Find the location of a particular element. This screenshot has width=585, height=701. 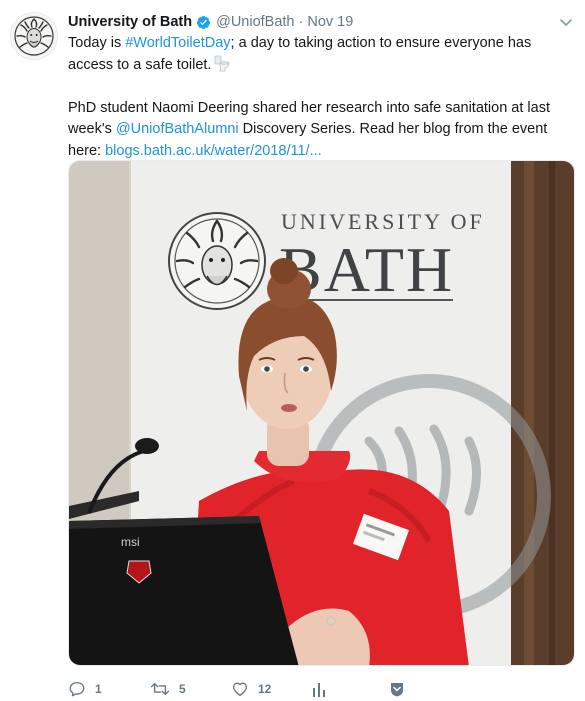

like-count: 12 is located at coordinates (265, 689).